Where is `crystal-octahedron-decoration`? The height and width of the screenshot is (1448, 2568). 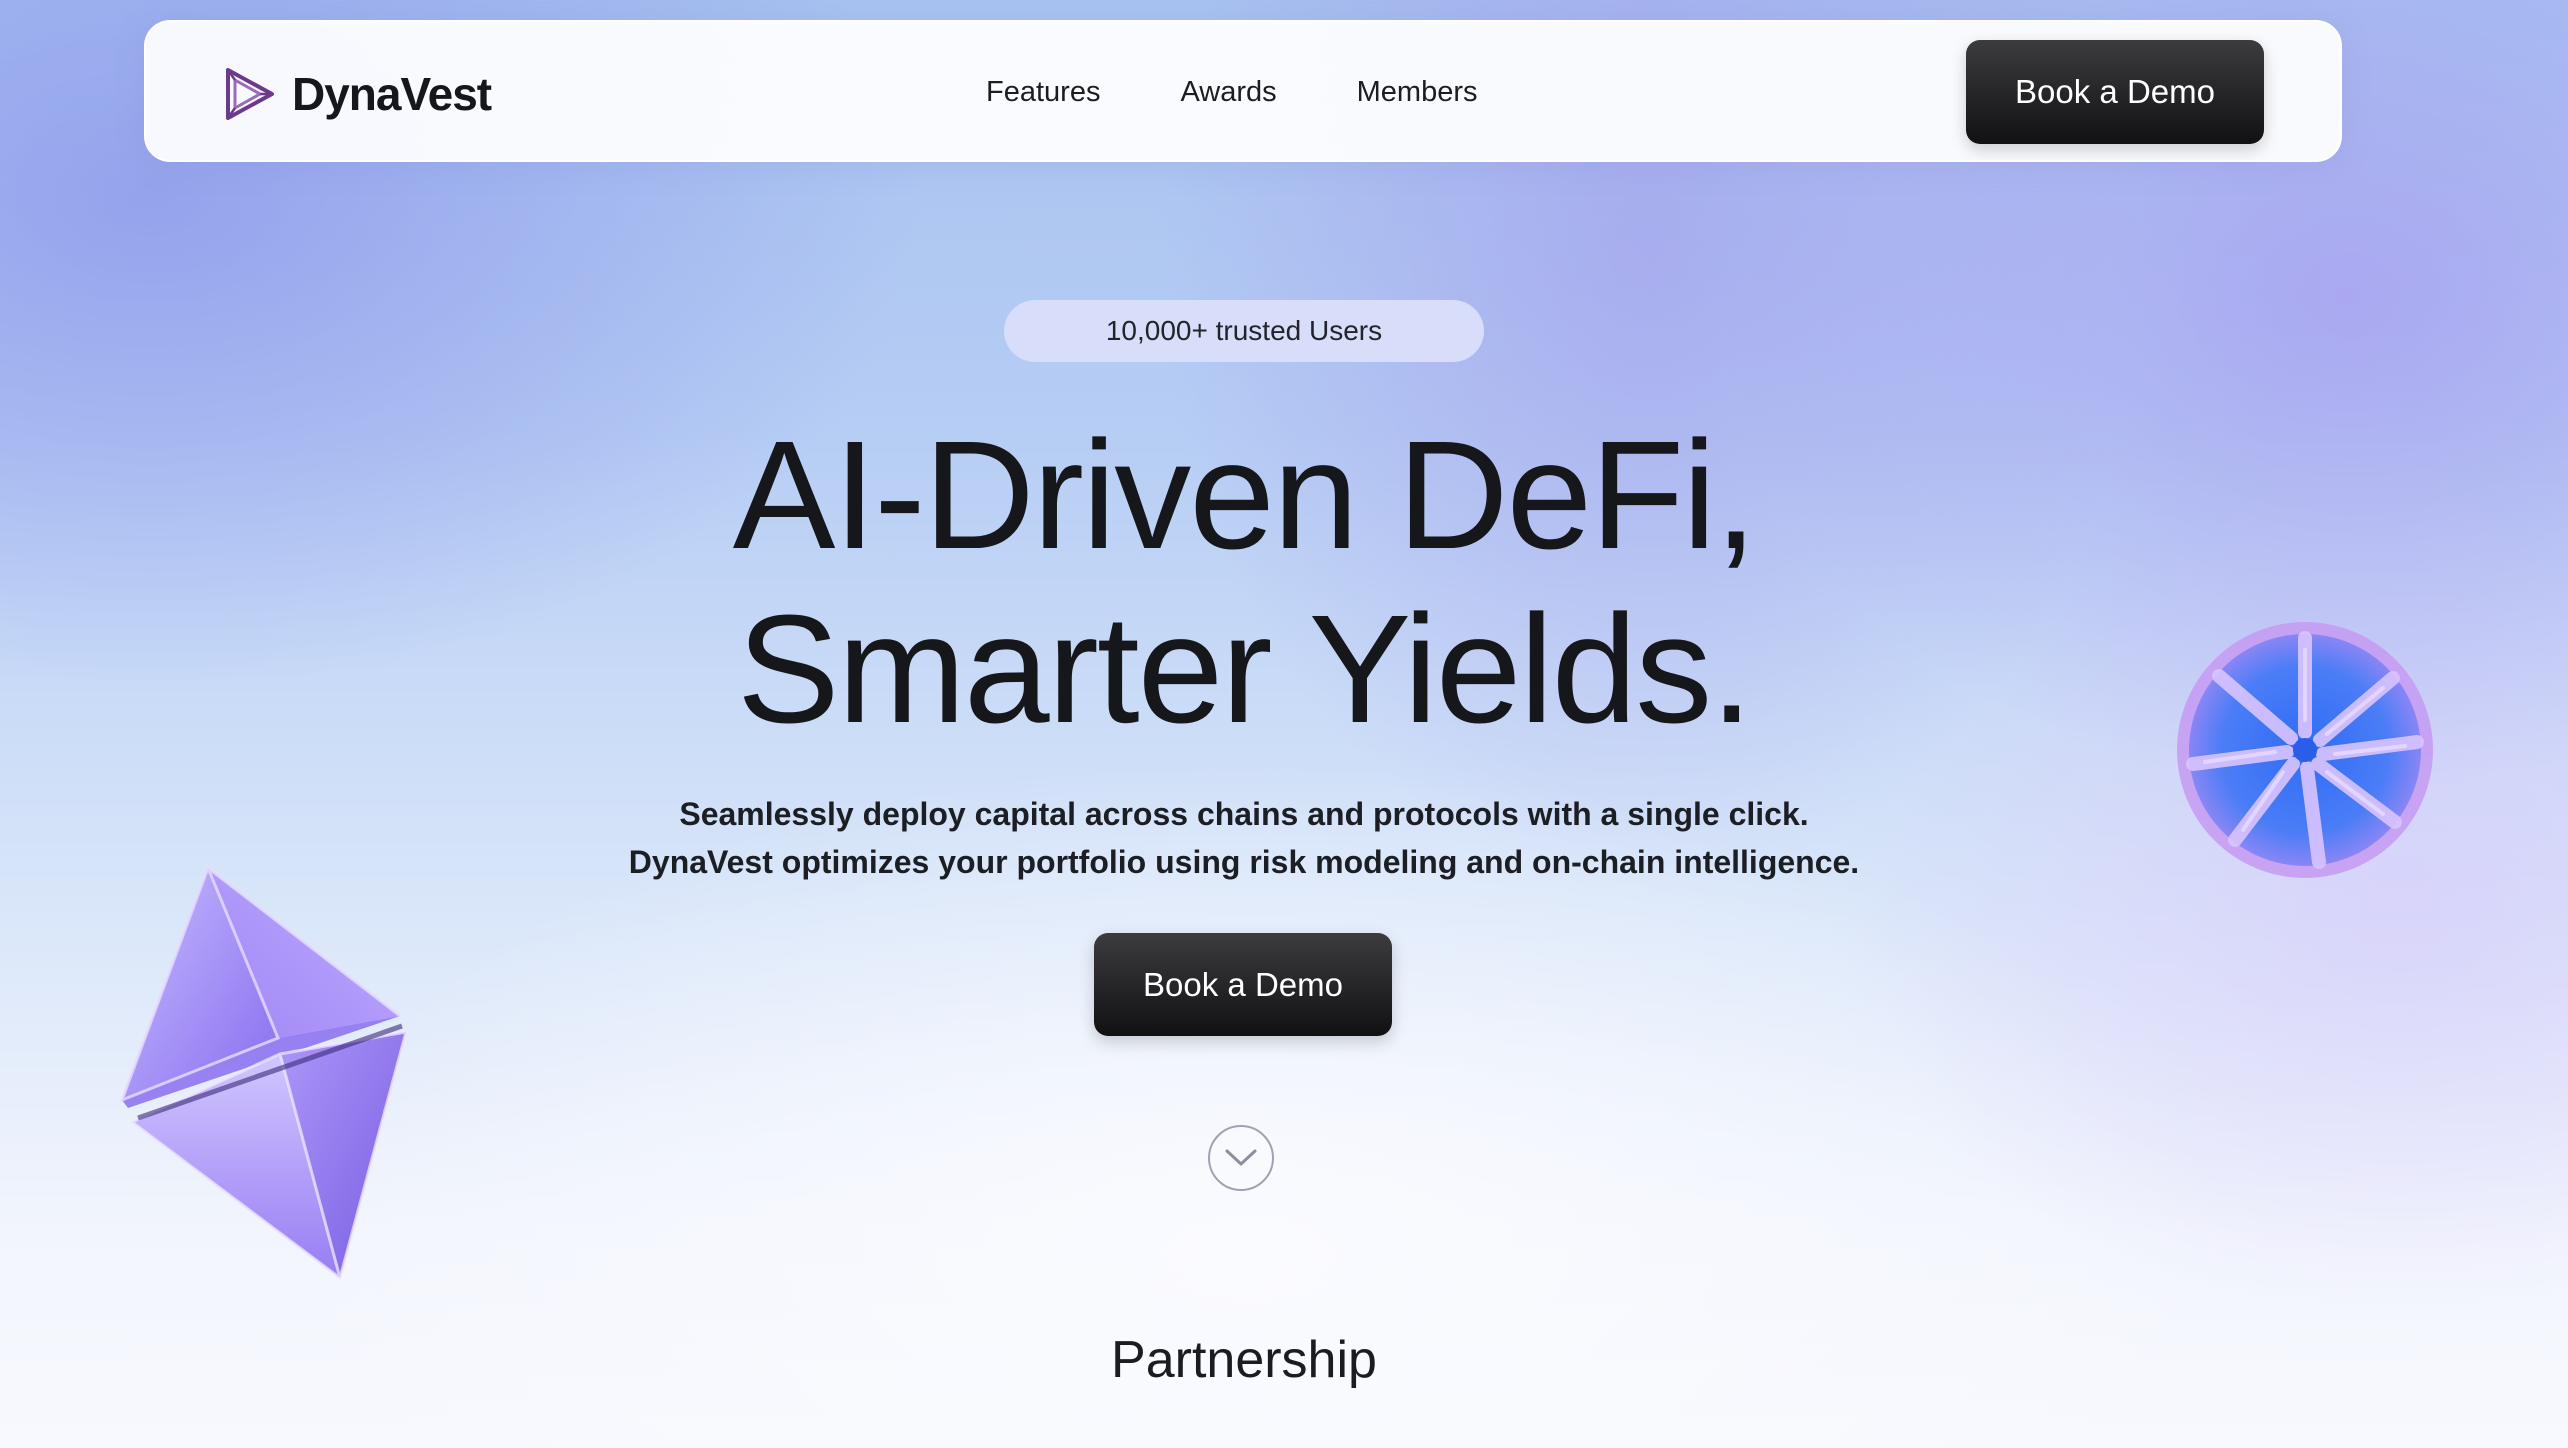 crystal-octahedron-decoration is located at coordinates (264, 1072).